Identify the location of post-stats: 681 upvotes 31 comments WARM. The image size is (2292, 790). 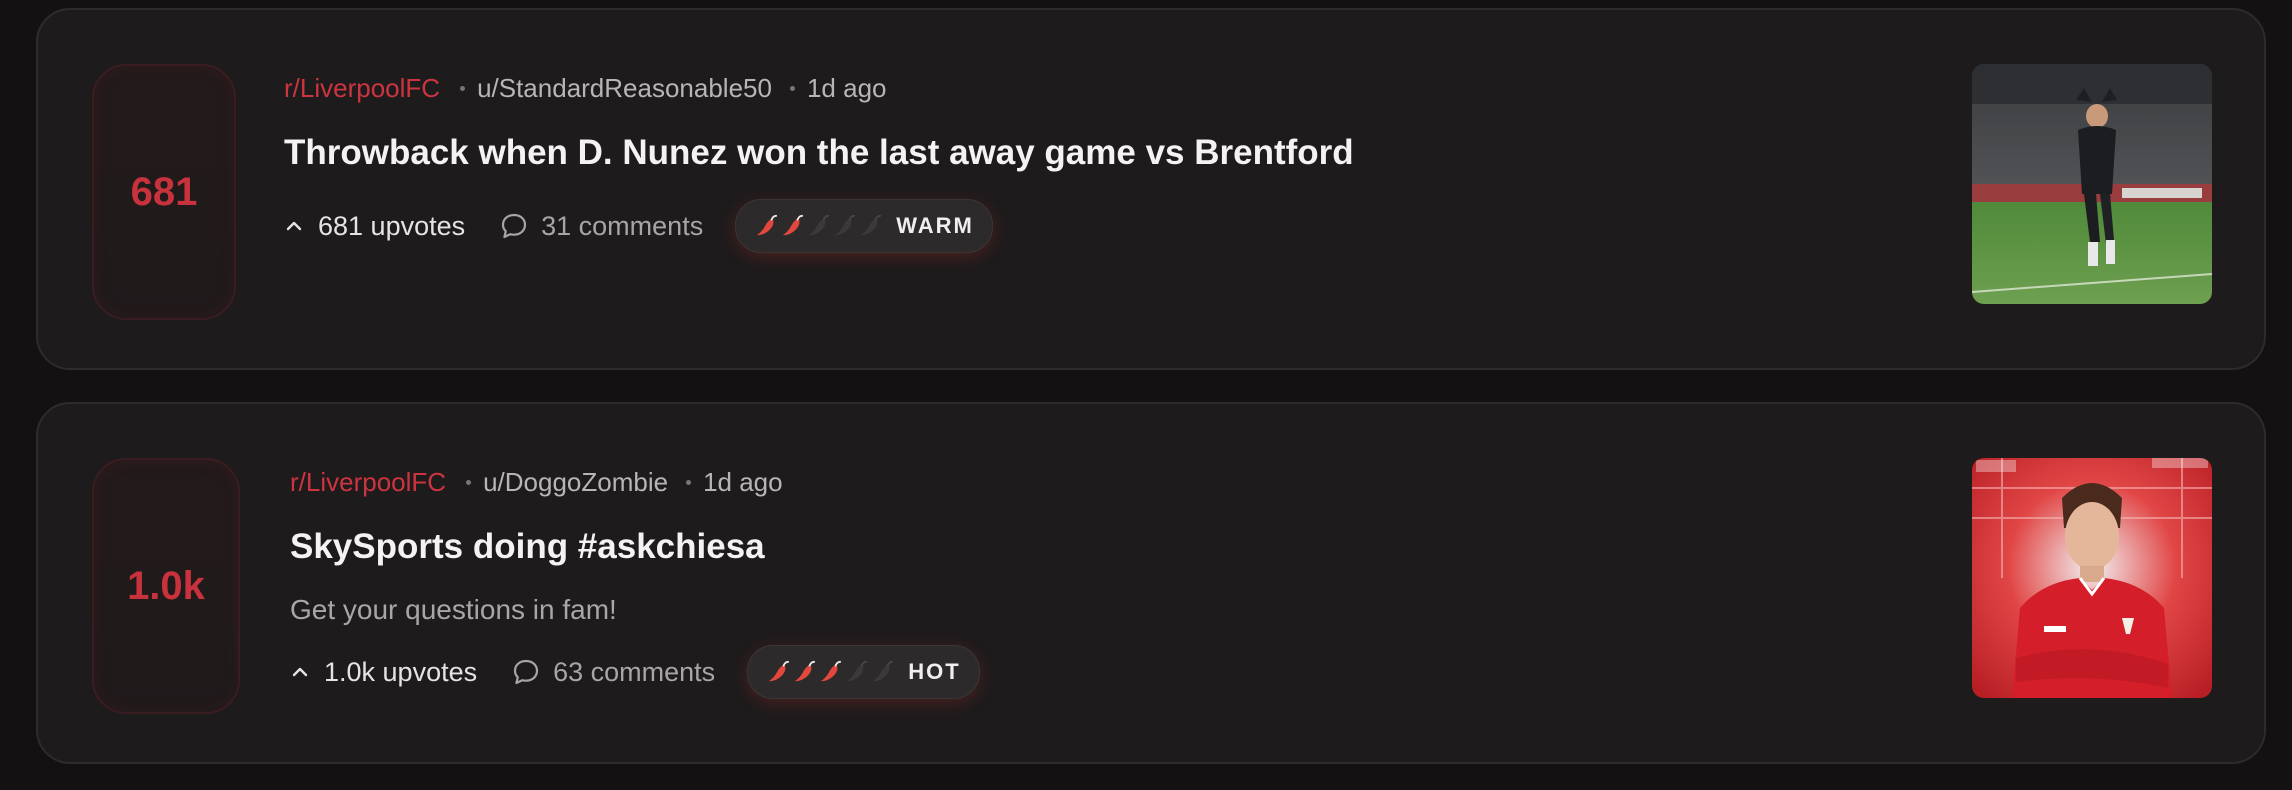
(1114, 226).